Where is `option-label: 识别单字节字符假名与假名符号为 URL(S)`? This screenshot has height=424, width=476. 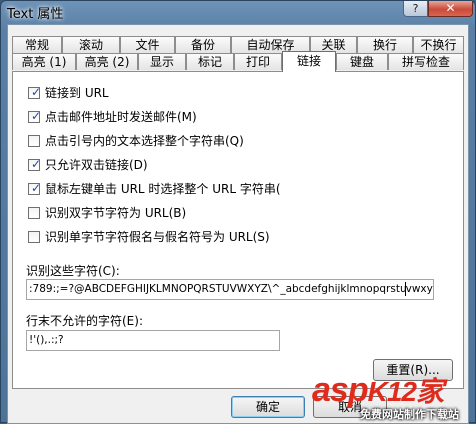 option-label: 识别单字节字符假名与假名符号为 URL(S) is located at coordinates (157, 237).